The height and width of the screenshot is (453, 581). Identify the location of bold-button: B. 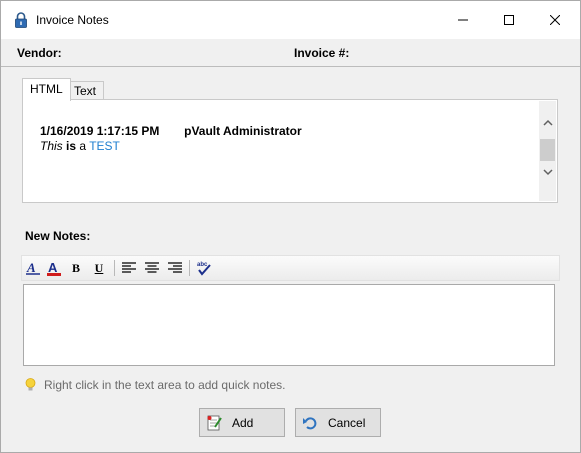
(76, 268).